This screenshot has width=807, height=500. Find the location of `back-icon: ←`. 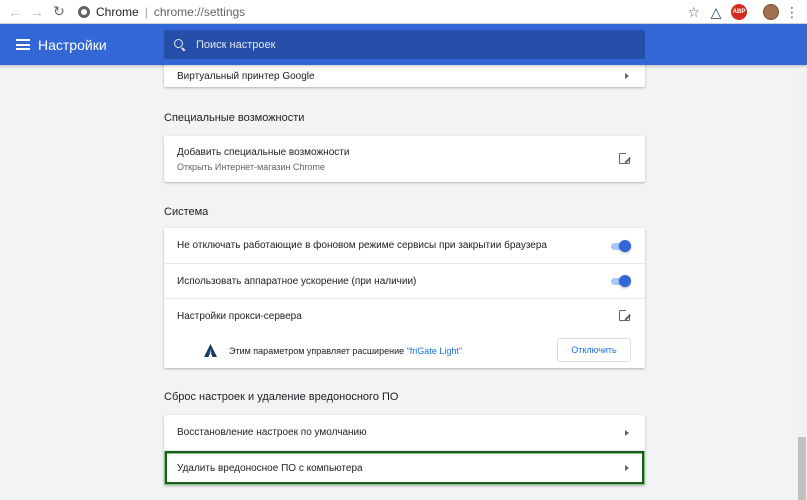

back-icon: ← is located at coordinates (15, 12).